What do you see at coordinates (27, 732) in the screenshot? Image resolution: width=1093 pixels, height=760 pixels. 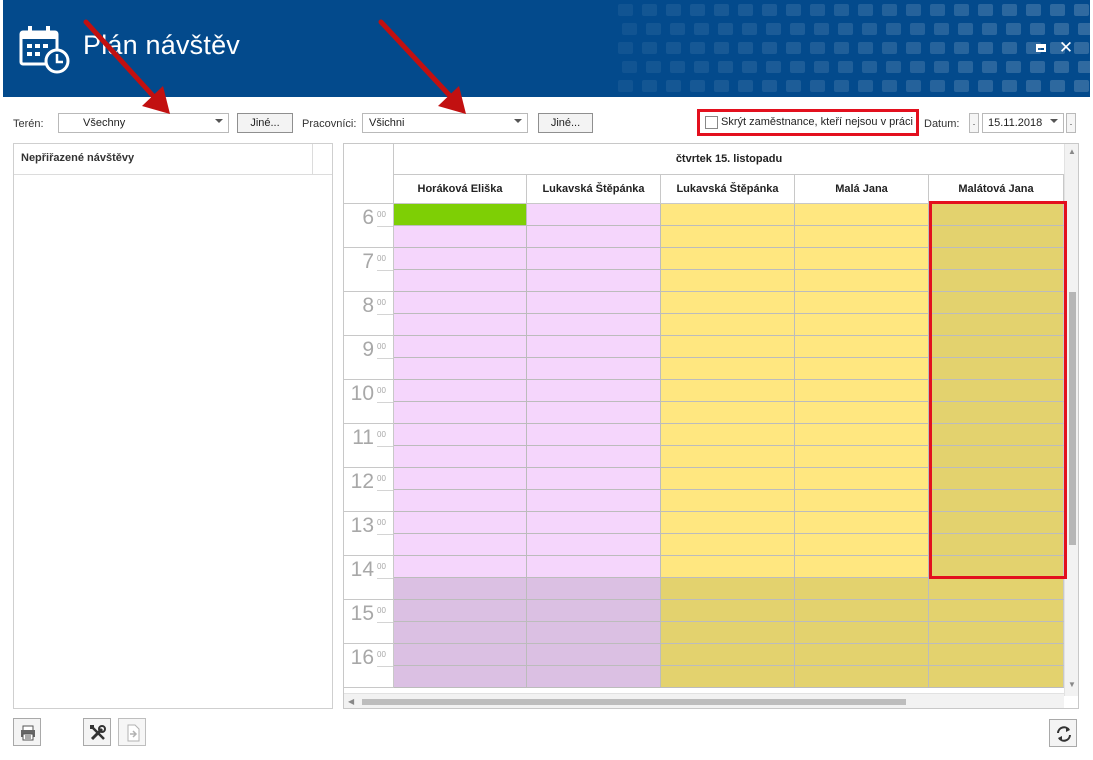 I see `print-button` at bounding box center [27, 732].